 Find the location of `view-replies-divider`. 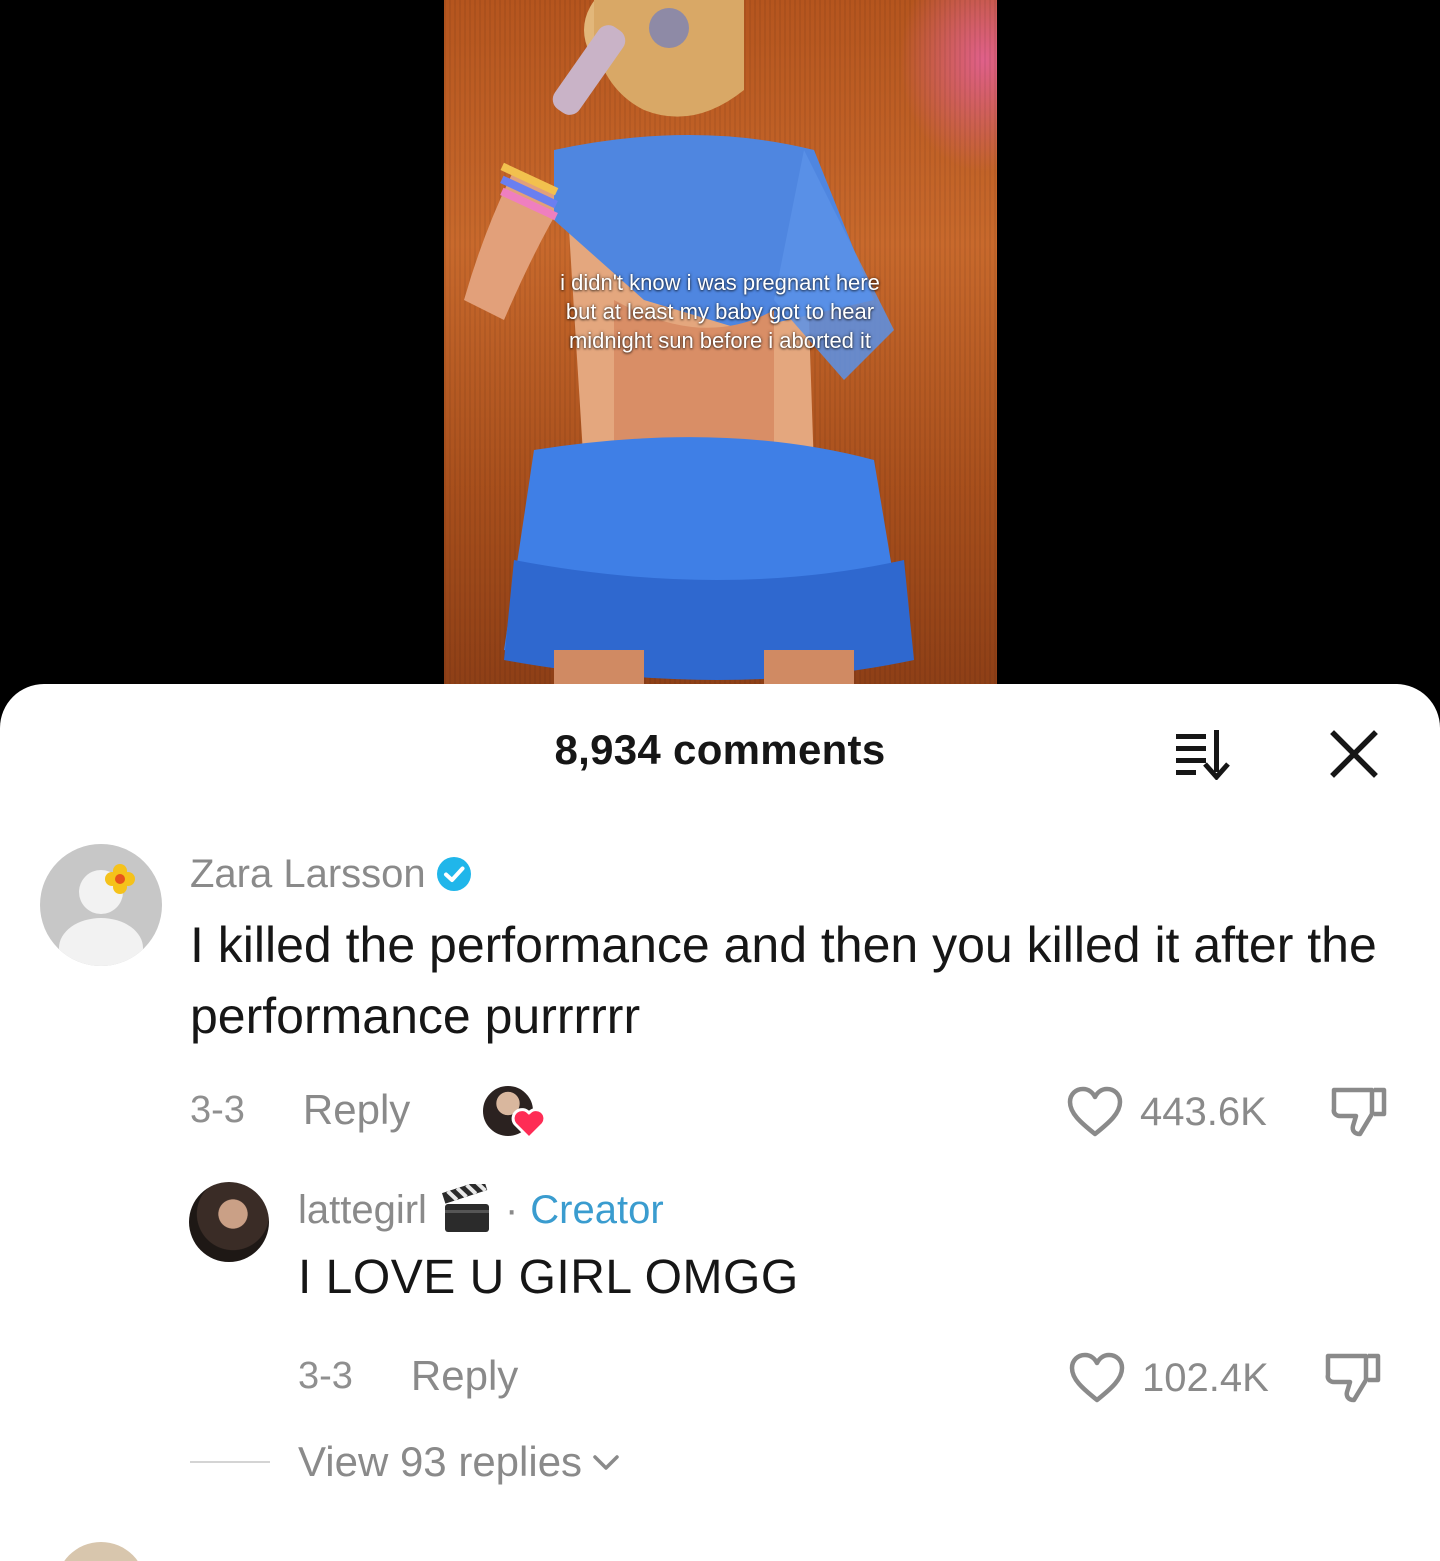

view-replies-divider is located at coordinates (230, 1462).